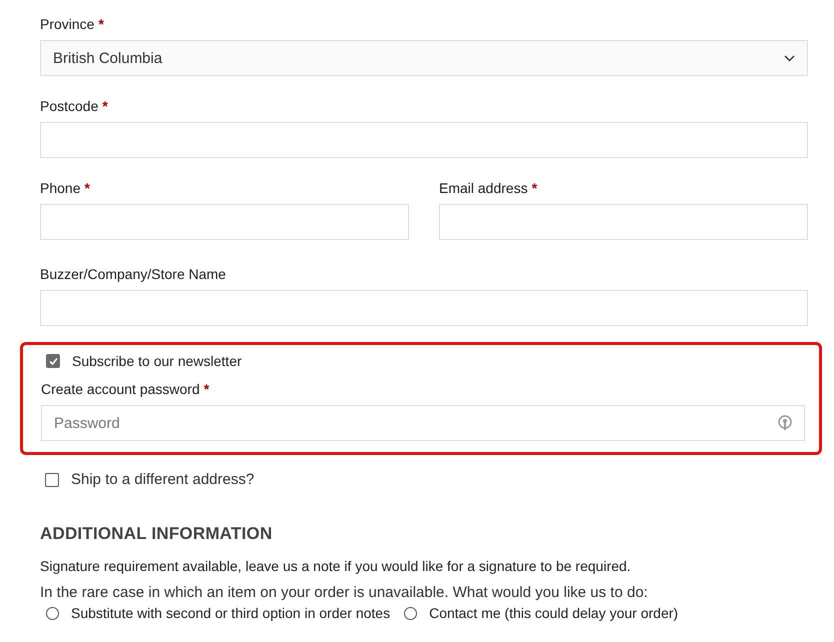 The width and height of the screenshot is (834, 642). I want to click on field-label: Province, so click(67, 24).